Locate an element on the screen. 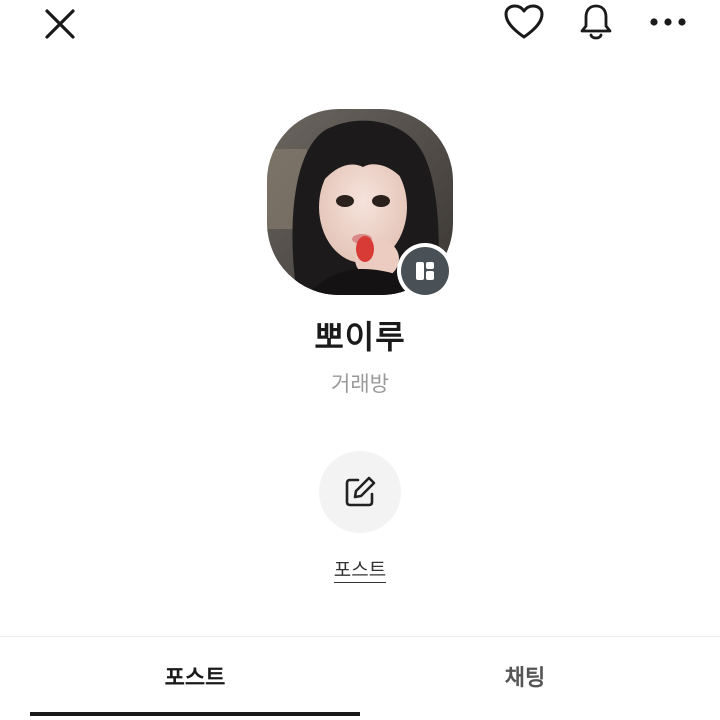  write-post-label: 포스트 is located at coordinates (360, 569).